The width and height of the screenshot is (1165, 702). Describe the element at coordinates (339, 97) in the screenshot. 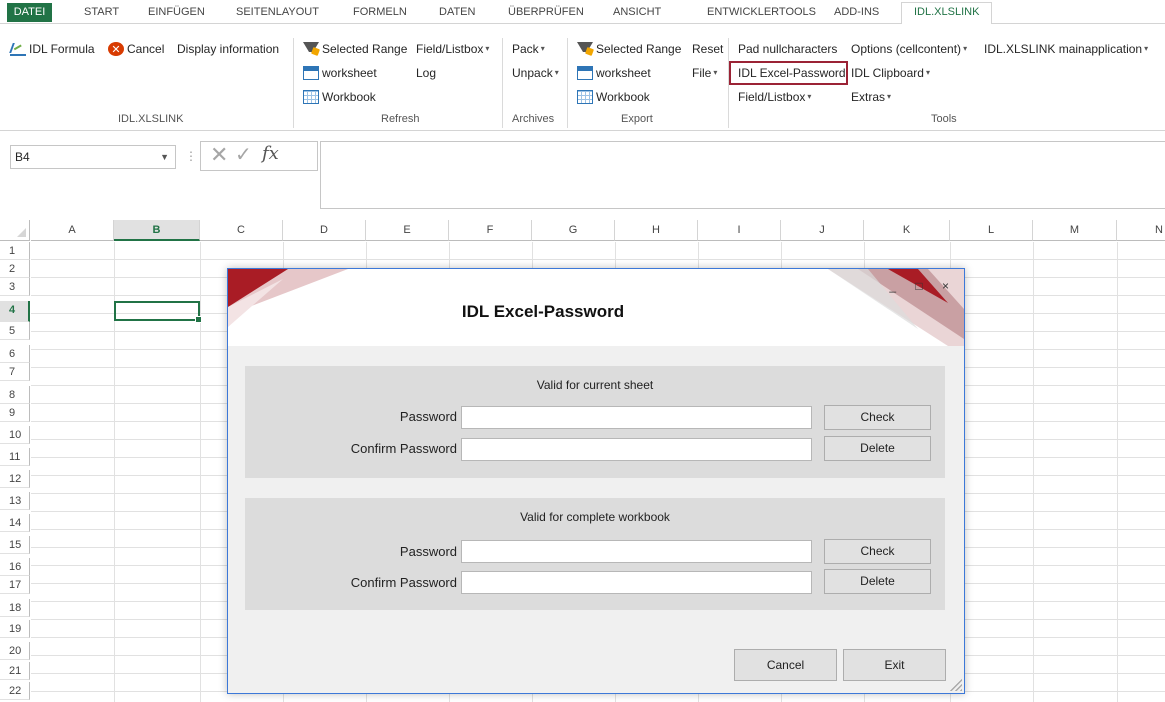

I see `refresh-workbook-button: Workbook` at that location.